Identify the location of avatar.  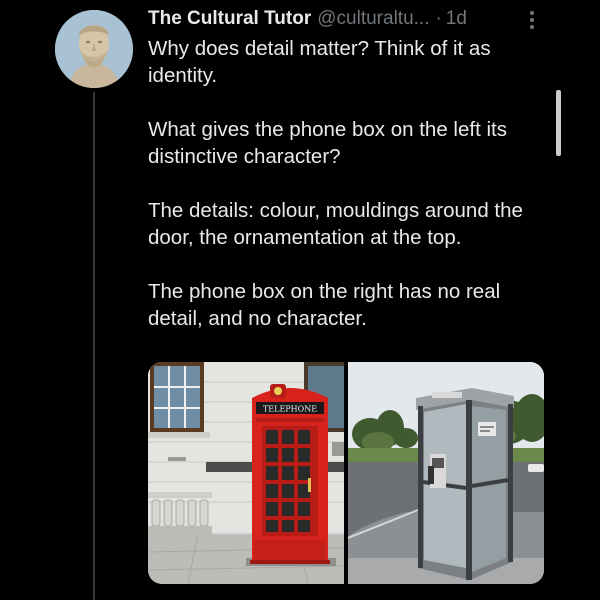
(94, 49).